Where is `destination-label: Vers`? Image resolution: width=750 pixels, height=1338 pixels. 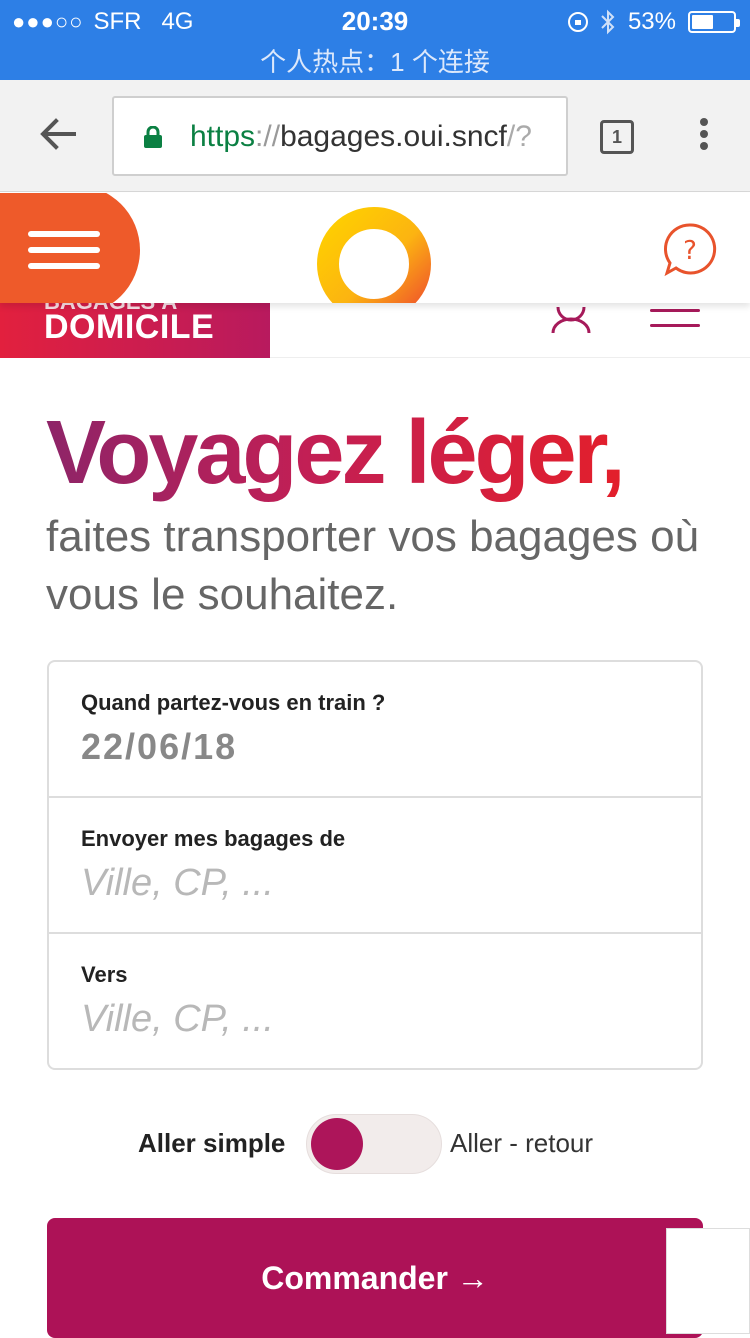
destination-label: Vers is located at coordinates (104, 974).